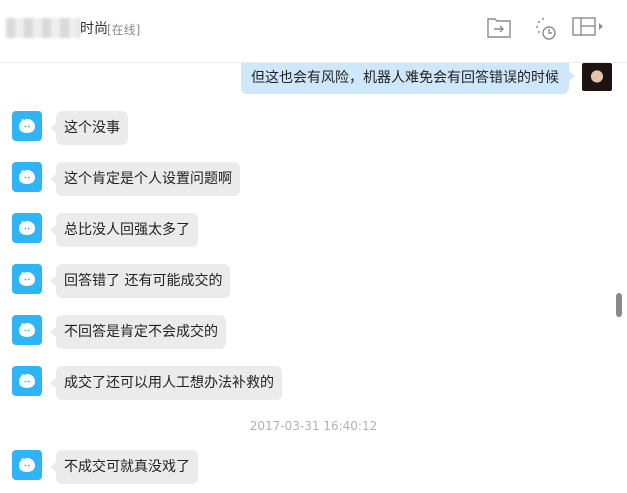 Image resolution: width=627 pixels, height=493 pixels. What do you see at coordinates (619, 305) in the screenshot?
I see `scrollbar-thumb` at bounding box center [619, 305].